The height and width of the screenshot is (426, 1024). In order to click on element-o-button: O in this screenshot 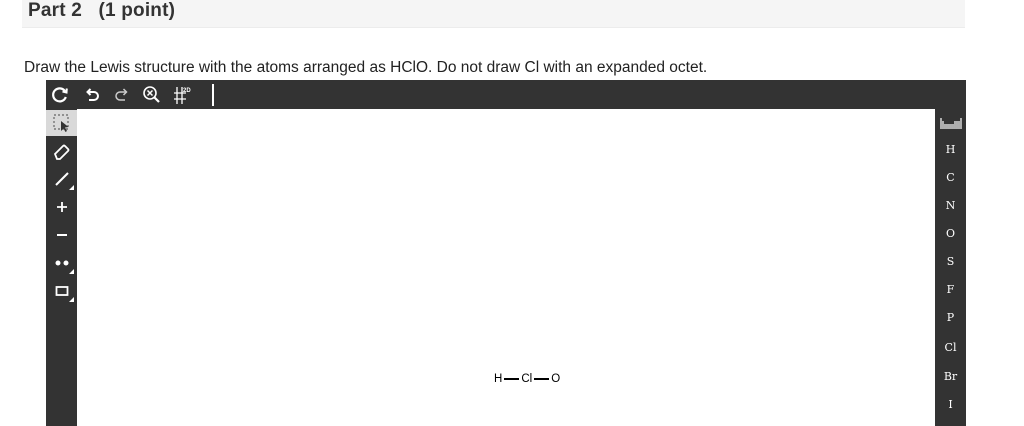, I will do `click(950, 233)`.